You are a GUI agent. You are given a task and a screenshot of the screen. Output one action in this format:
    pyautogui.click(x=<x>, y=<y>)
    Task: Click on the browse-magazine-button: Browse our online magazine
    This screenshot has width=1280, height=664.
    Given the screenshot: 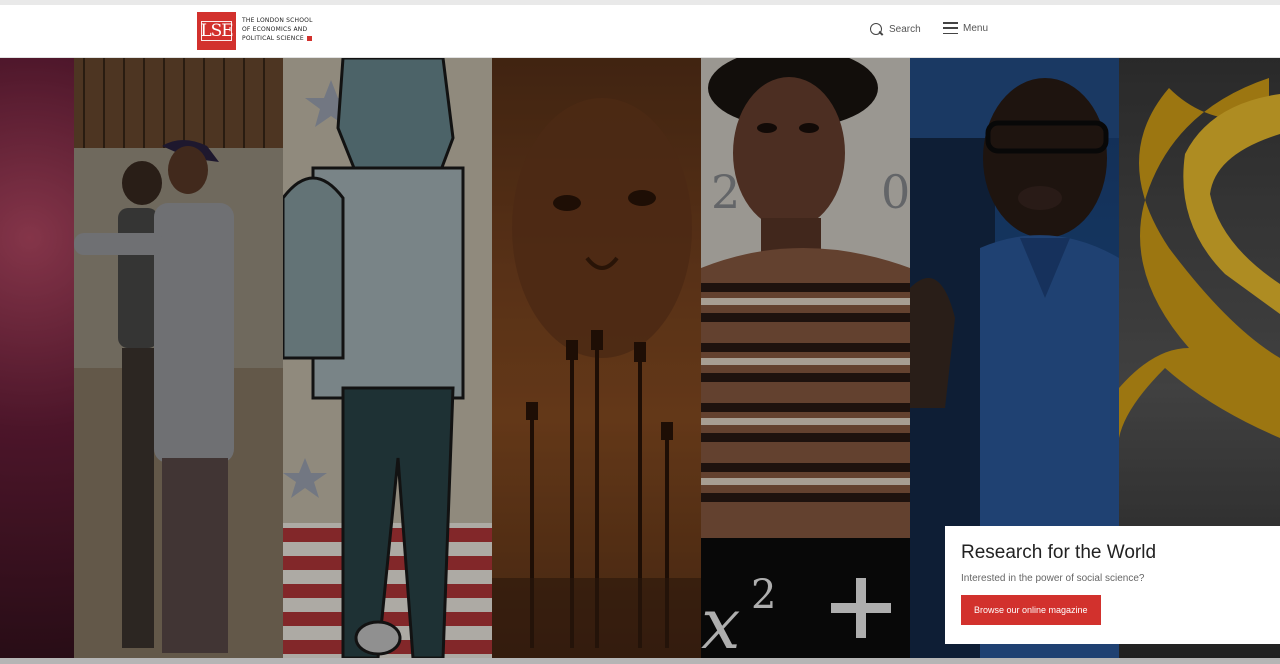 What is the action you would take?
    pyautogui.click(x=1031, y=610)
    